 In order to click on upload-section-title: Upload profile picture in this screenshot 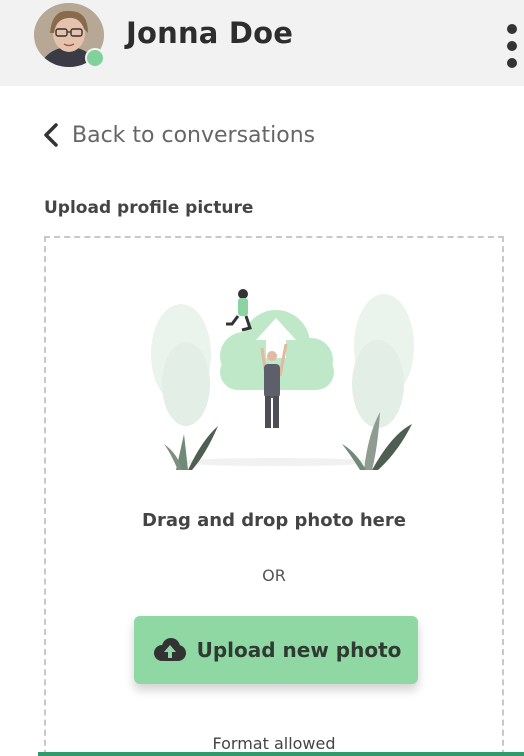, I will do `click(149, 208)`.